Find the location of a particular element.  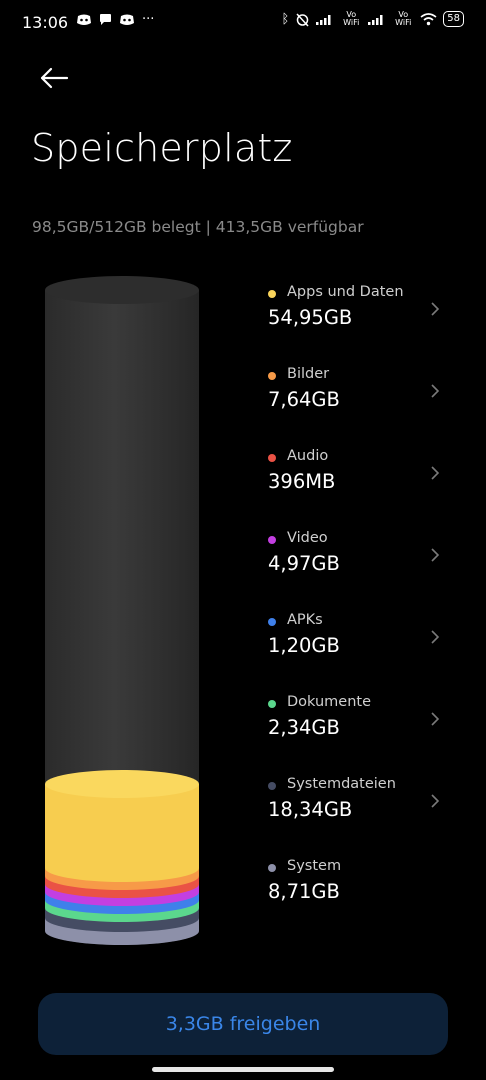

status-bar: 13:06 ··· ᛒ Vo WiFi Vo WiFi 58 is located at coordinates (243, 23).